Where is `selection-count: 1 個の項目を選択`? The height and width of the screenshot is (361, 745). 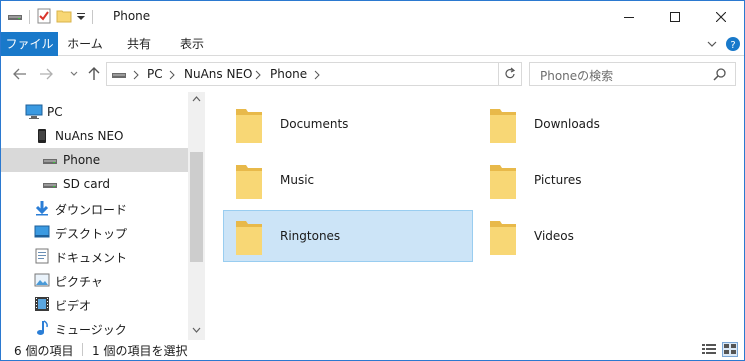 selection-count: 1 個の項目を選択 is located at coordinates (140, 351).